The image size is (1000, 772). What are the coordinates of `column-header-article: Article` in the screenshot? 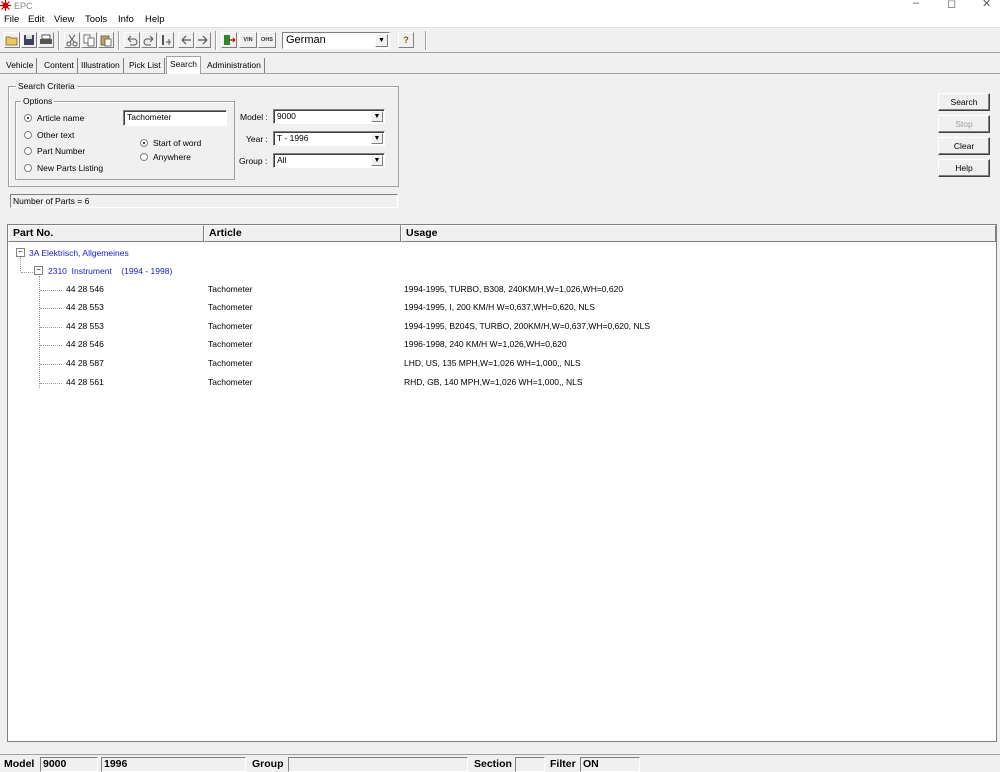 It's located at (302, 233).